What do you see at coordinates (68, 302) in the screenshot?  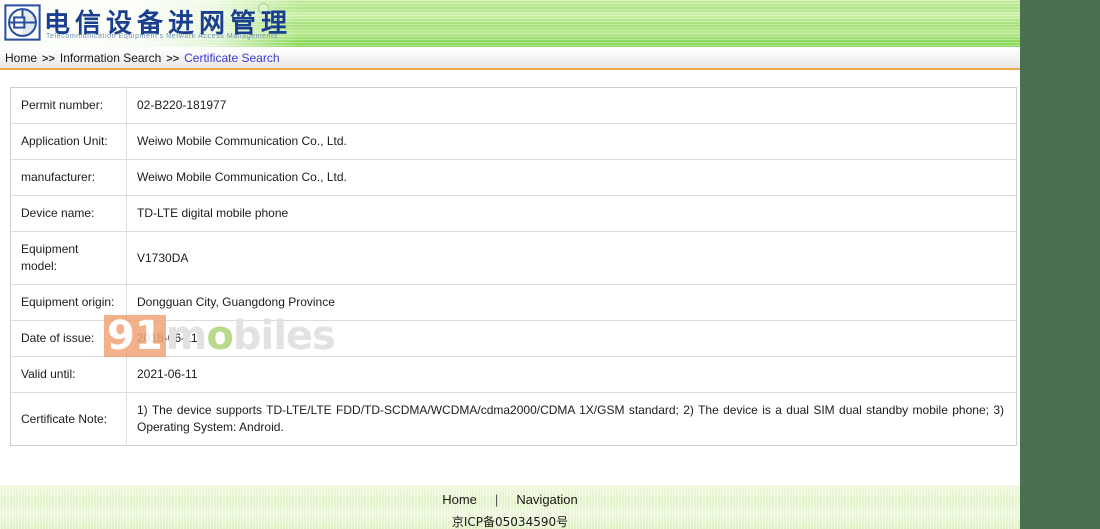 I see `row-label: Equipment origin:` at bounding box center [68, 302].